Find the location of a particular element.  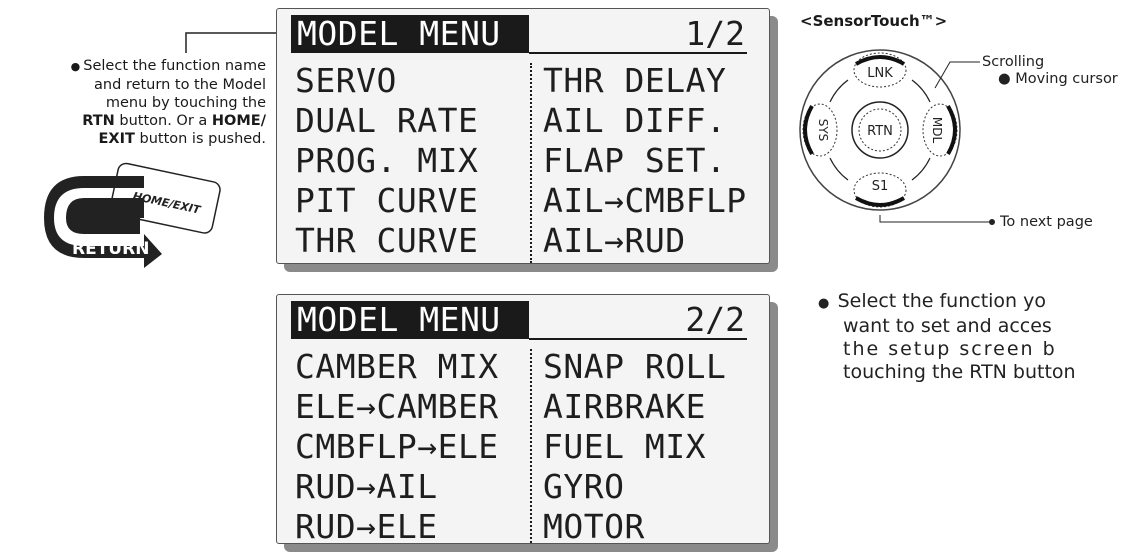

mdl-button: MDL is located at coordinates (940, 130).